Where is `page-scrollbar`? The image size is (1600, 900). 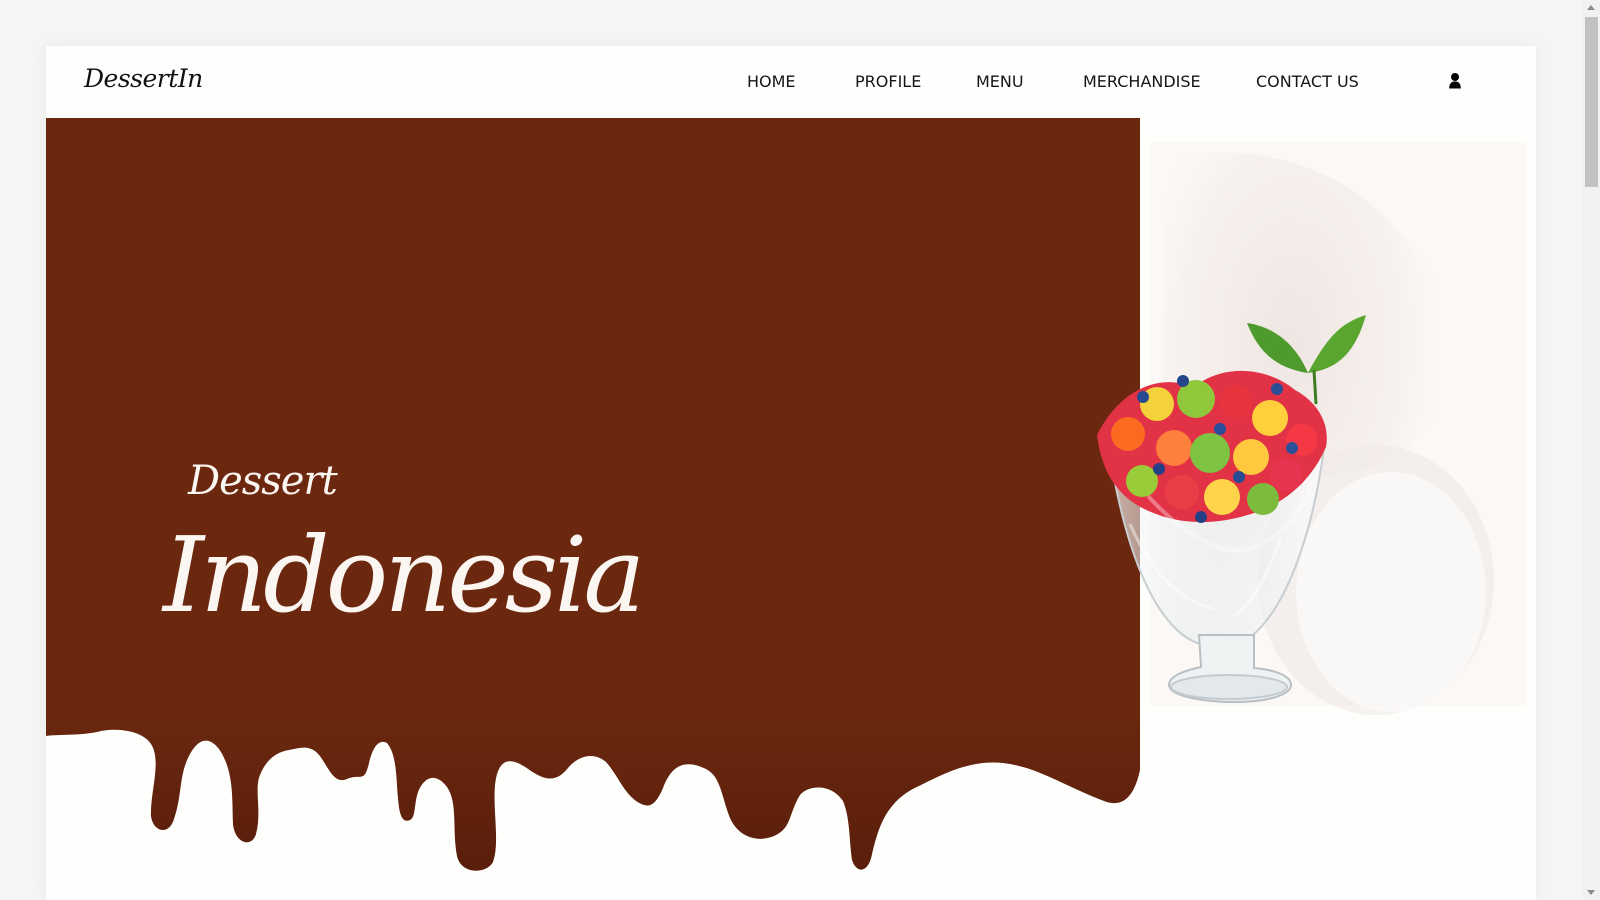
page-scrollbar is located at coordinates (1591, 450).